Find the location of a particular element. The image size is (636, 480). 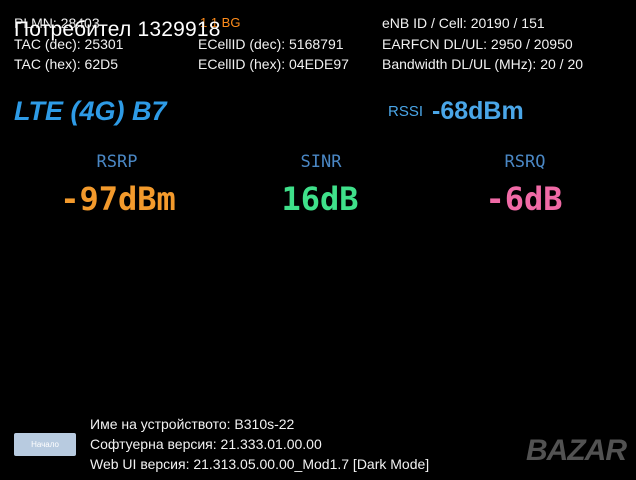

user-caption: Потребител 1329918 is located at coordinates (117, 29).